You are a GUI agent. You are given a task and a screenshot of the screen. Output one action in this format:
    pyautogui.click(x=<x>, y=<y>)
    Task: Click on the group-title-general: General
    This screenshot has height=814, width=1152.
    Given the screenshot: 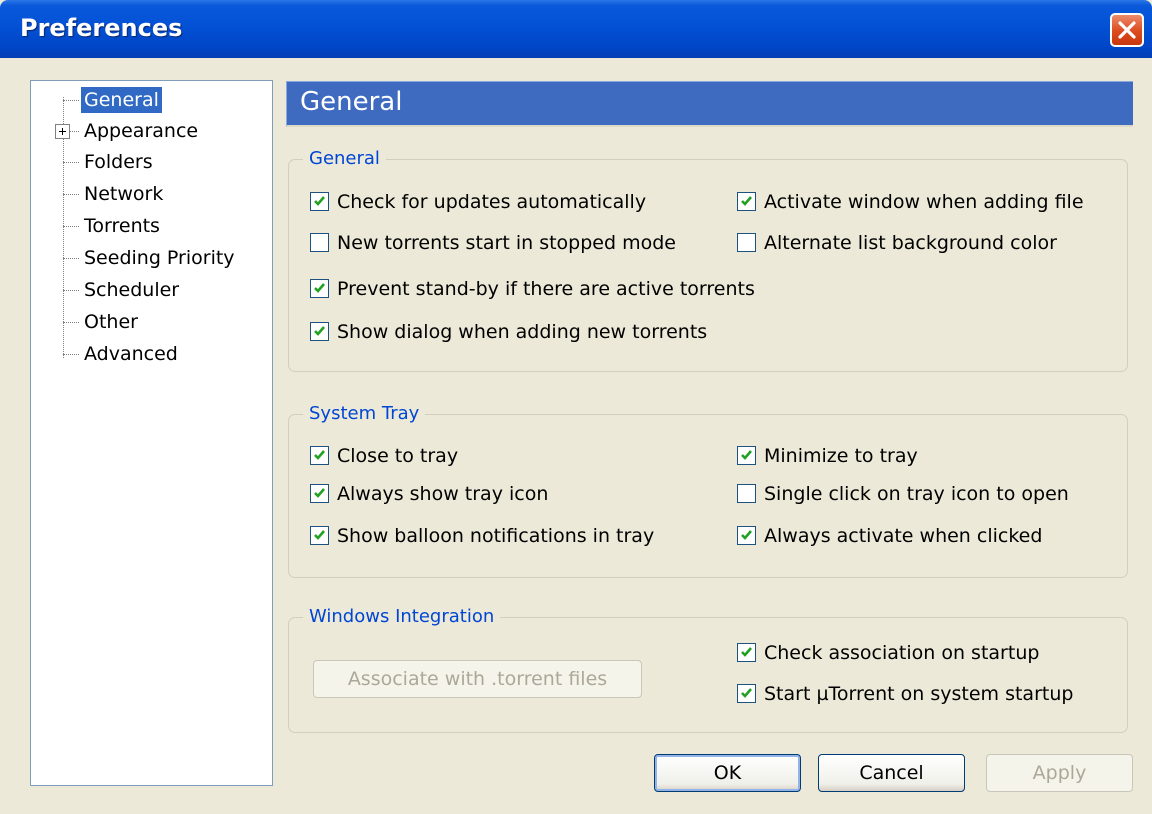 What is the action you would take?
    pyautogui.click(x=344, y=158)
    